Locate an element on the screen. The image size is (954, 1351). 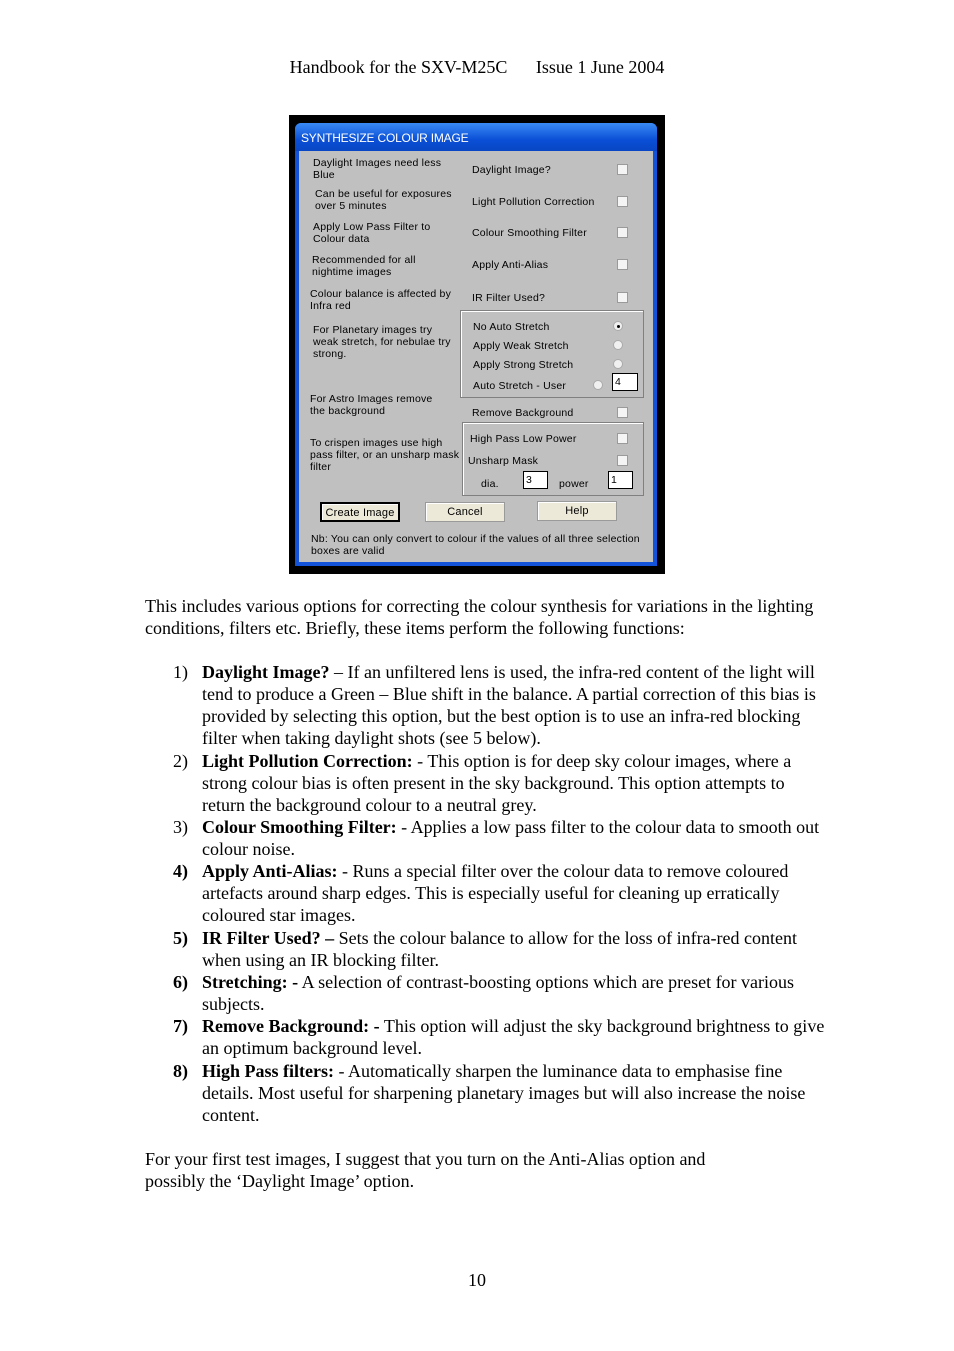
user-stretch-radio is located at coordinates (598, 385).